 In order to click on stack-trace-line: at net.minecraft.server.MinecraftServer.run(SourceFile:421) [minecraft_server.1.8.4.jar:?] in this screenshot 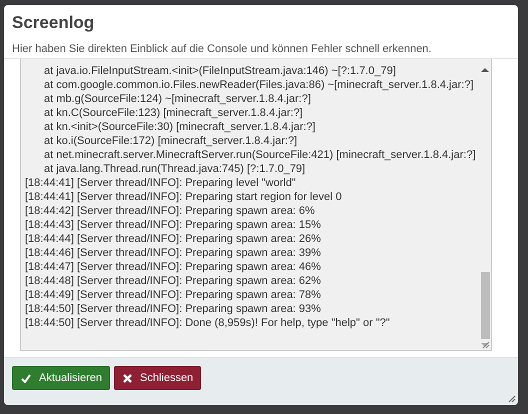, I will do `click(259, 155)`.